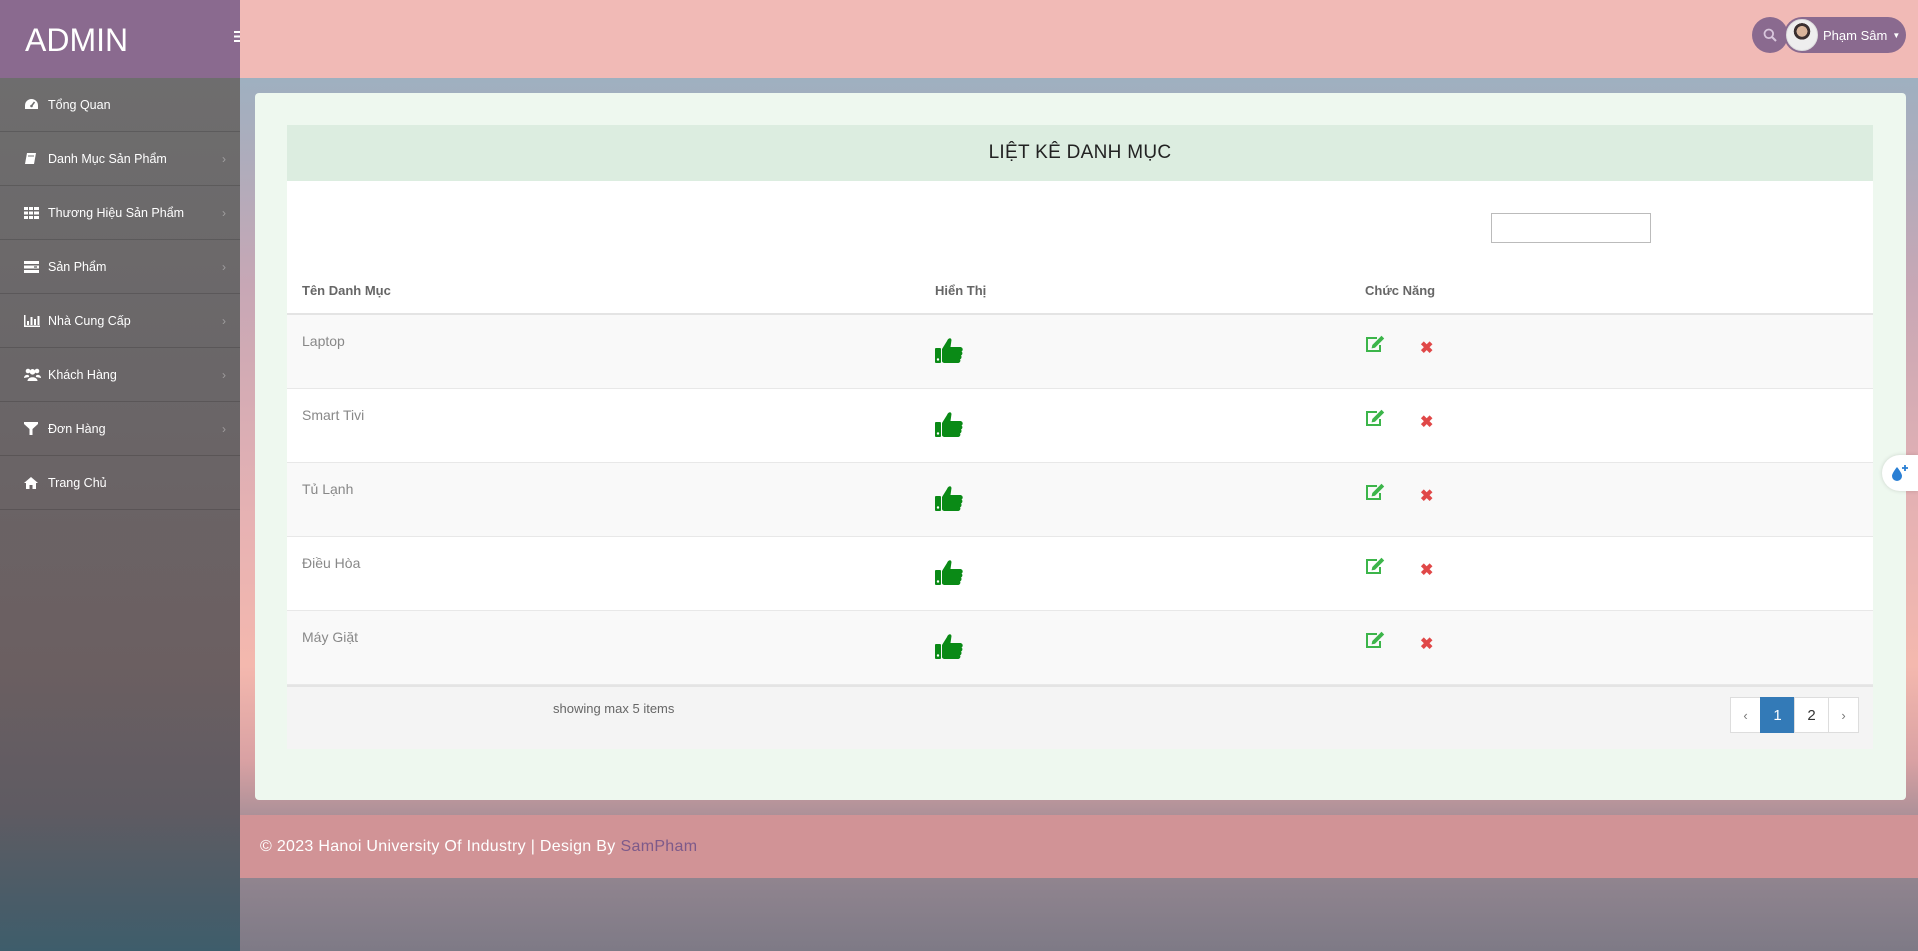 This screenshot has height=951, width=1918. What do you see at coordinates (346, 290) in the screenshot?
I see `column-header-name: Tên Danh Mục` at bounding box center [346, 290].